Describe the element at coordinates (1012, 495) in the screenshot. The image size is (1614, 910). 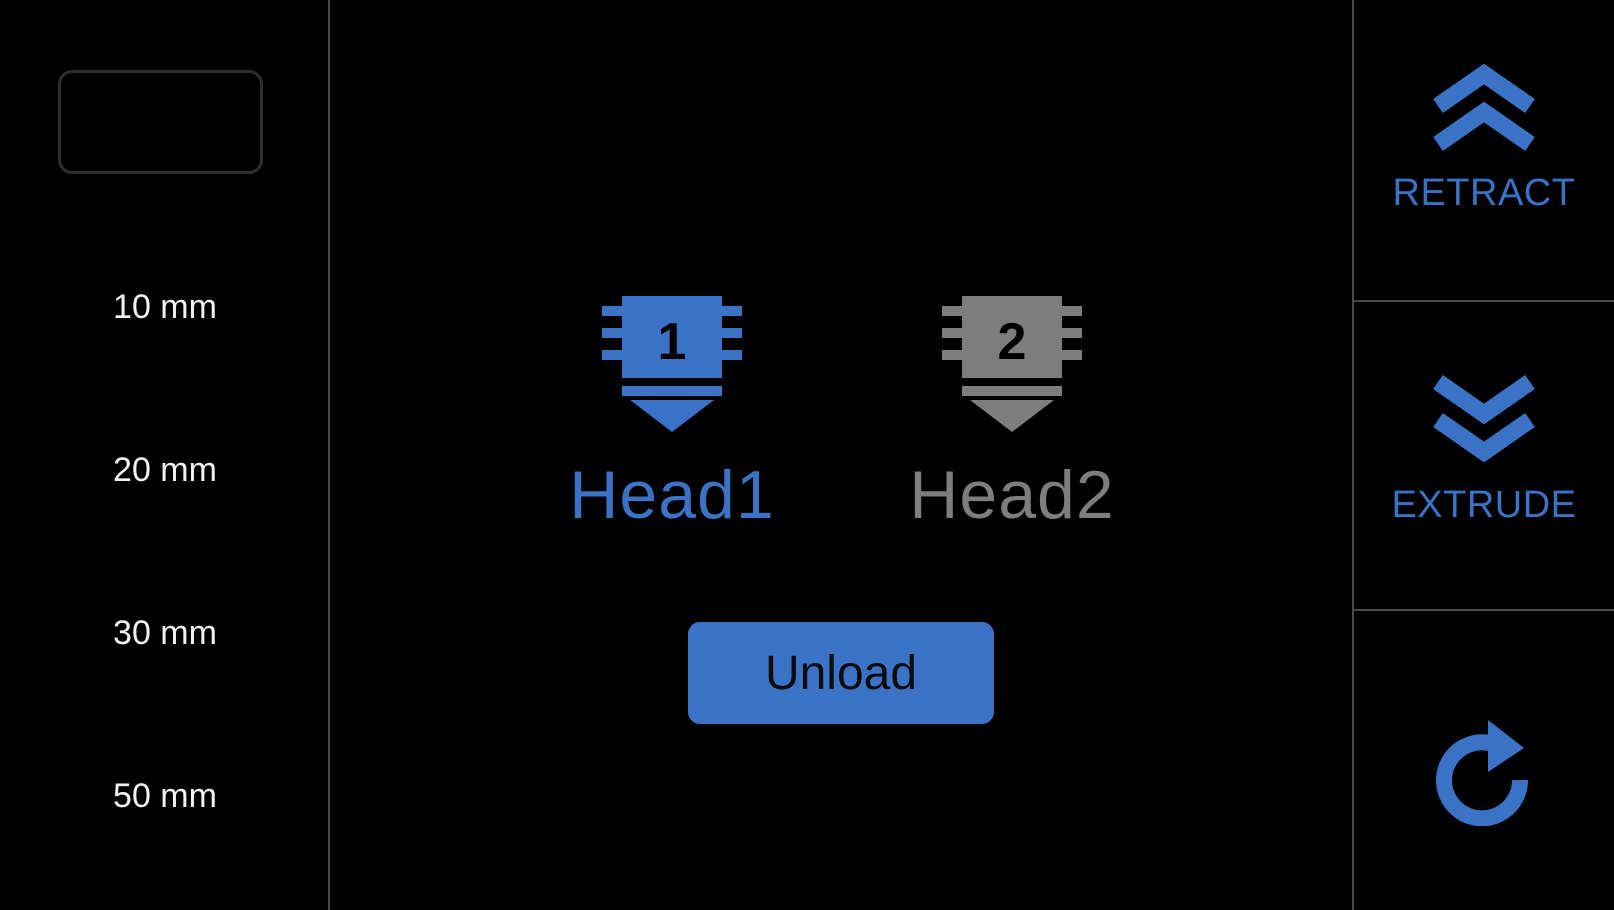
I see `head2-label: Head2` at that location.